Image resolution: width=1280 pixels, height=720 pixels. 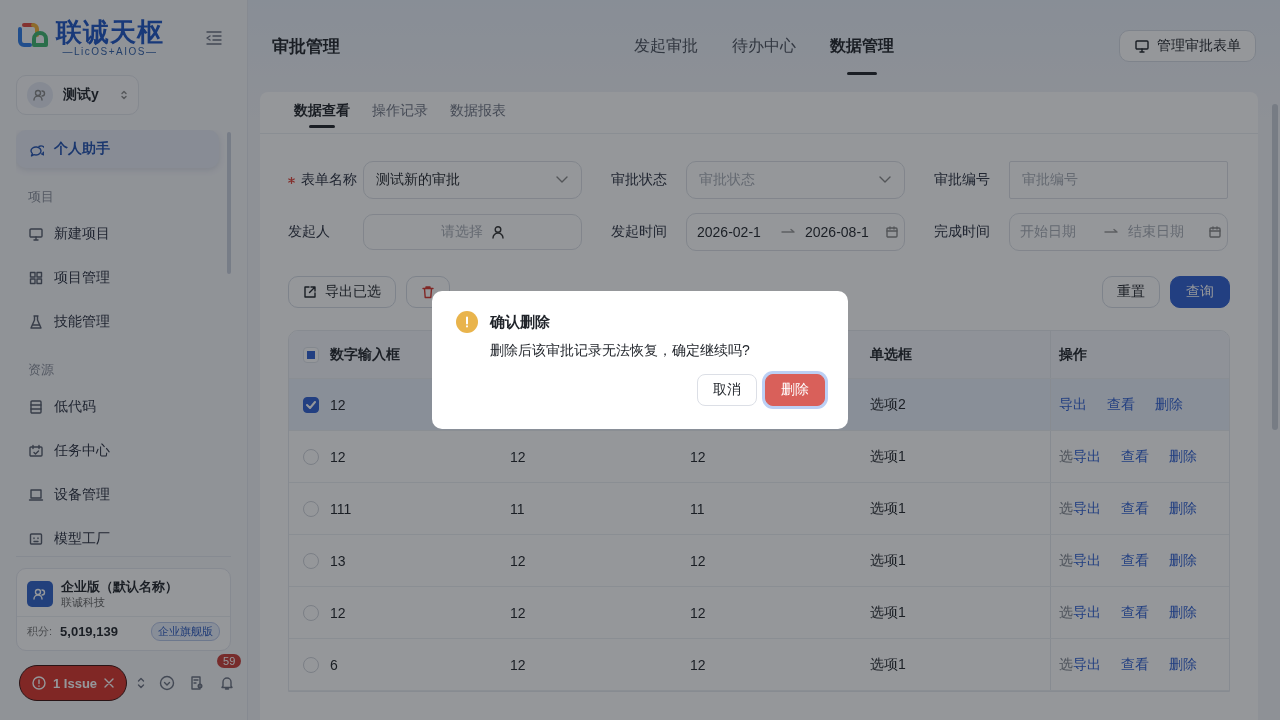 What do you see at coordinates (117, 407) in the screenshot?
I see `sidebar-item: 低代码` at bounding box center [117, 407].